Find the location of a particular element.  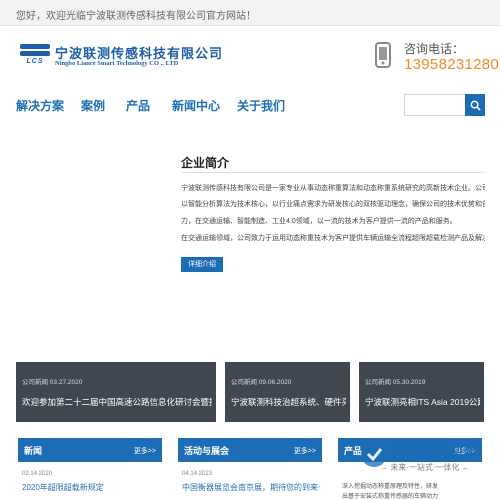

top-bar: 您好，欢迎光临宁波联测传感科技有限公司官方网站！ is located at coordinates (250, 13).